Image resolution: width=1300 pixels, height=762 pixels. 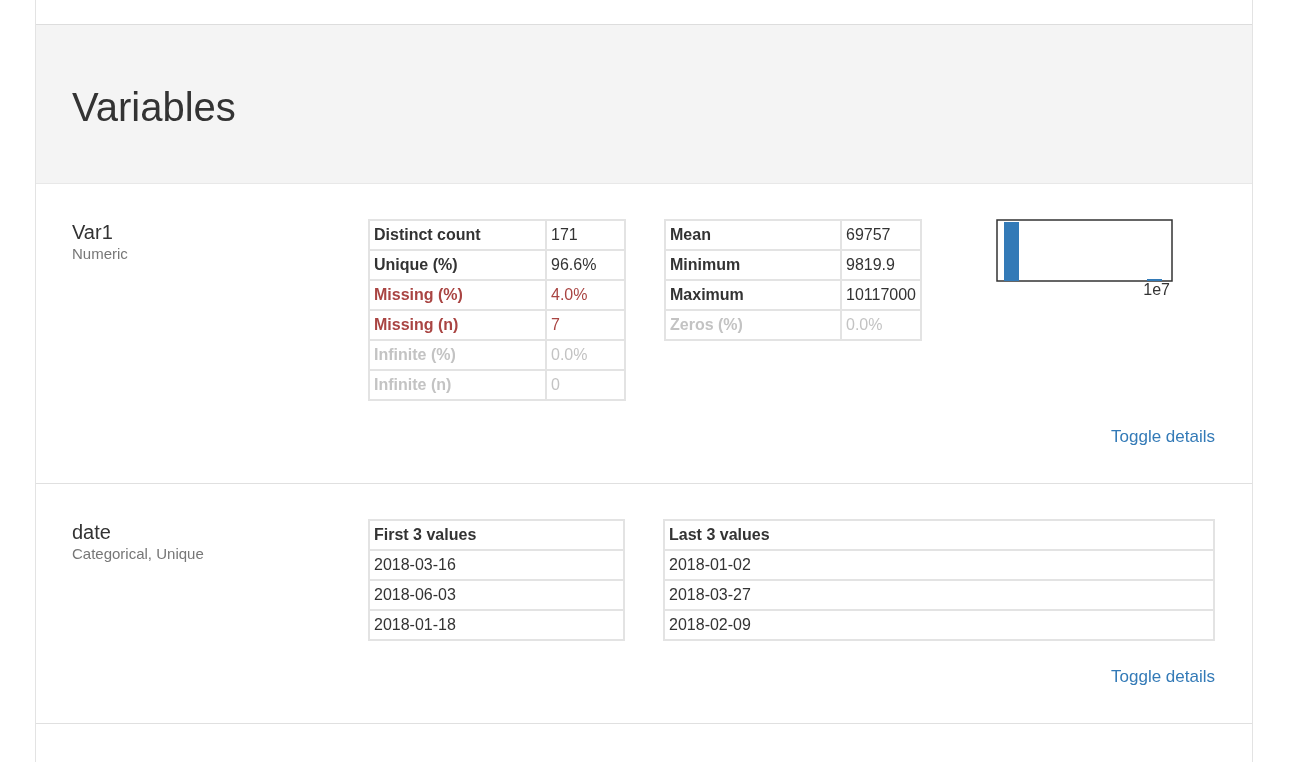 What do you see at coordinates (585, 265) in the screenshot?
I see `stat-value: 96.6%` at bounding box center [585, 265].